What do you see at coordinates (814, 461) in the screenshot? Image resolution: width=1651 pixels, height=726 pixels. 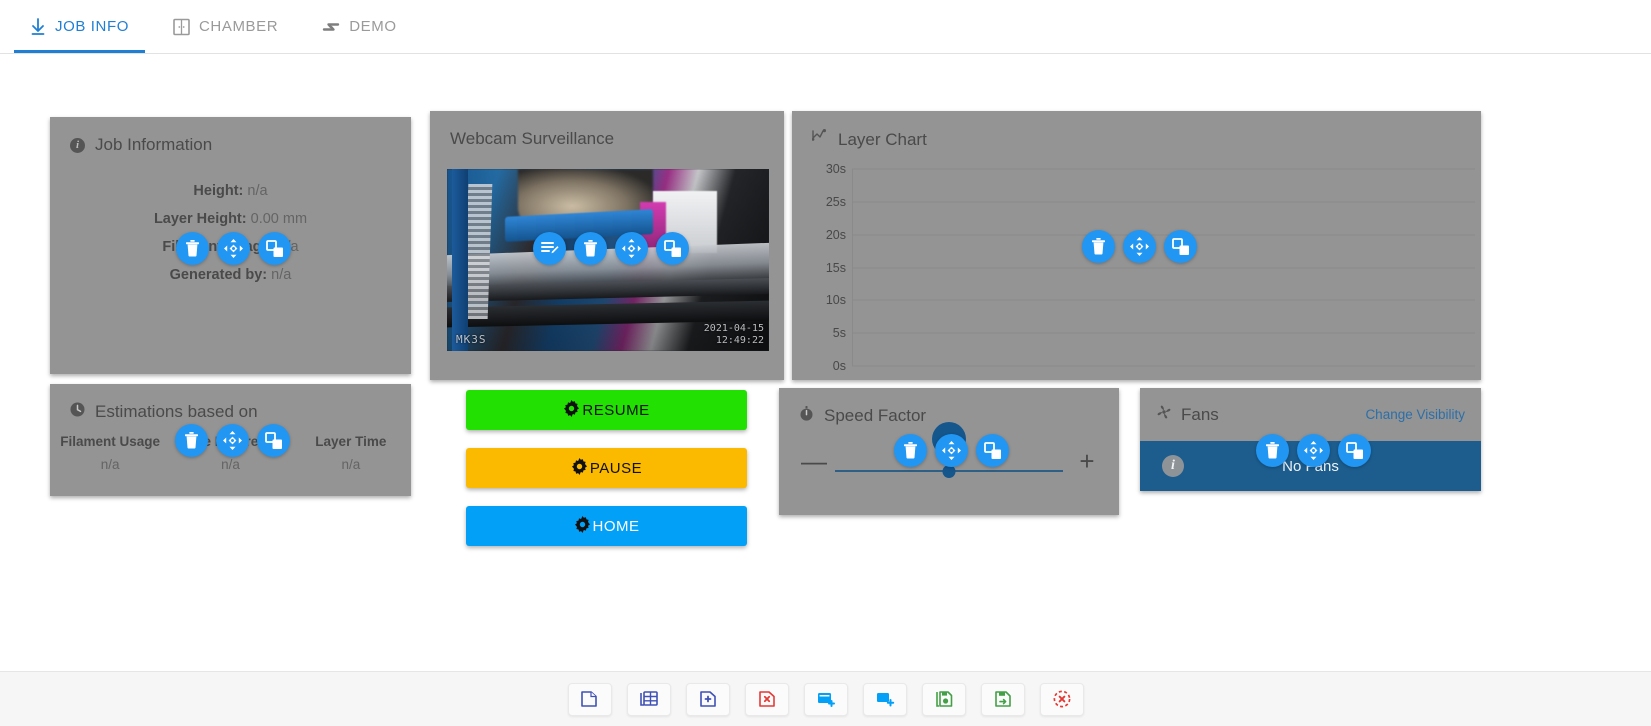 I see `speed-decrease-button: —` at bounding box center [814, 461].